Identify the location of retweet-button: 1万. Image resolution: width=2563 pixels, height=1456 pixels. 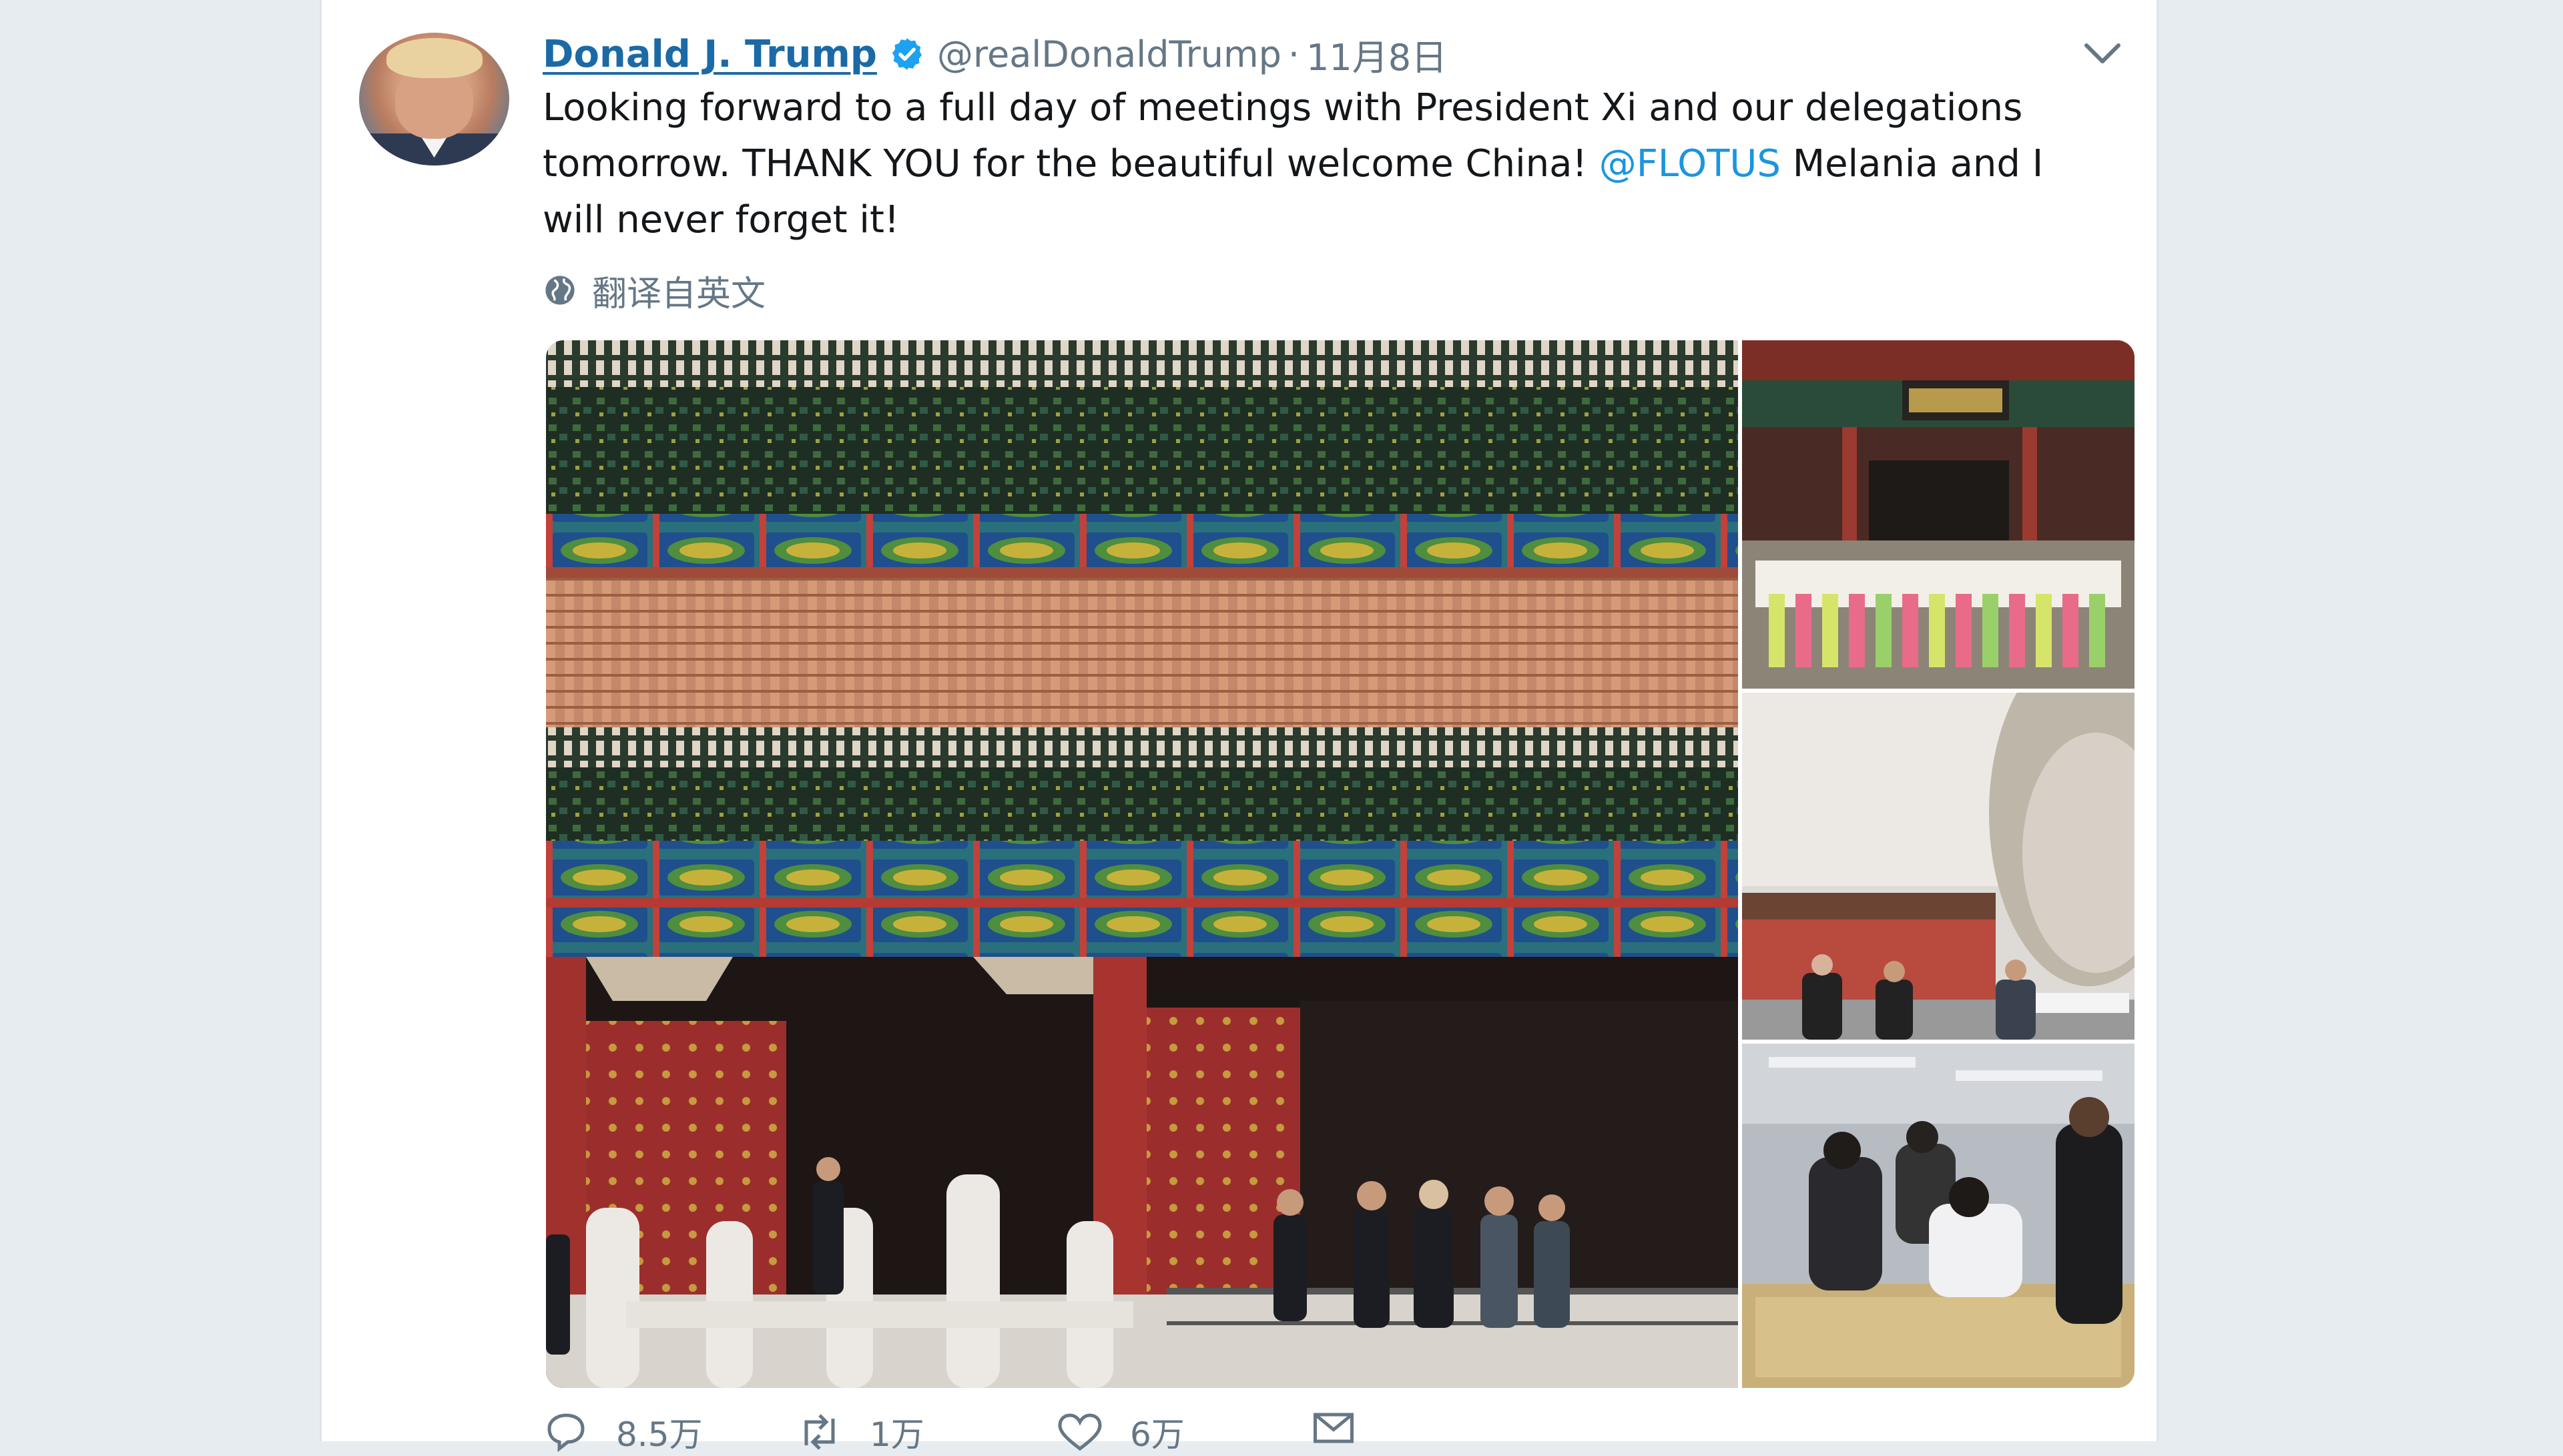
(860, 1432).